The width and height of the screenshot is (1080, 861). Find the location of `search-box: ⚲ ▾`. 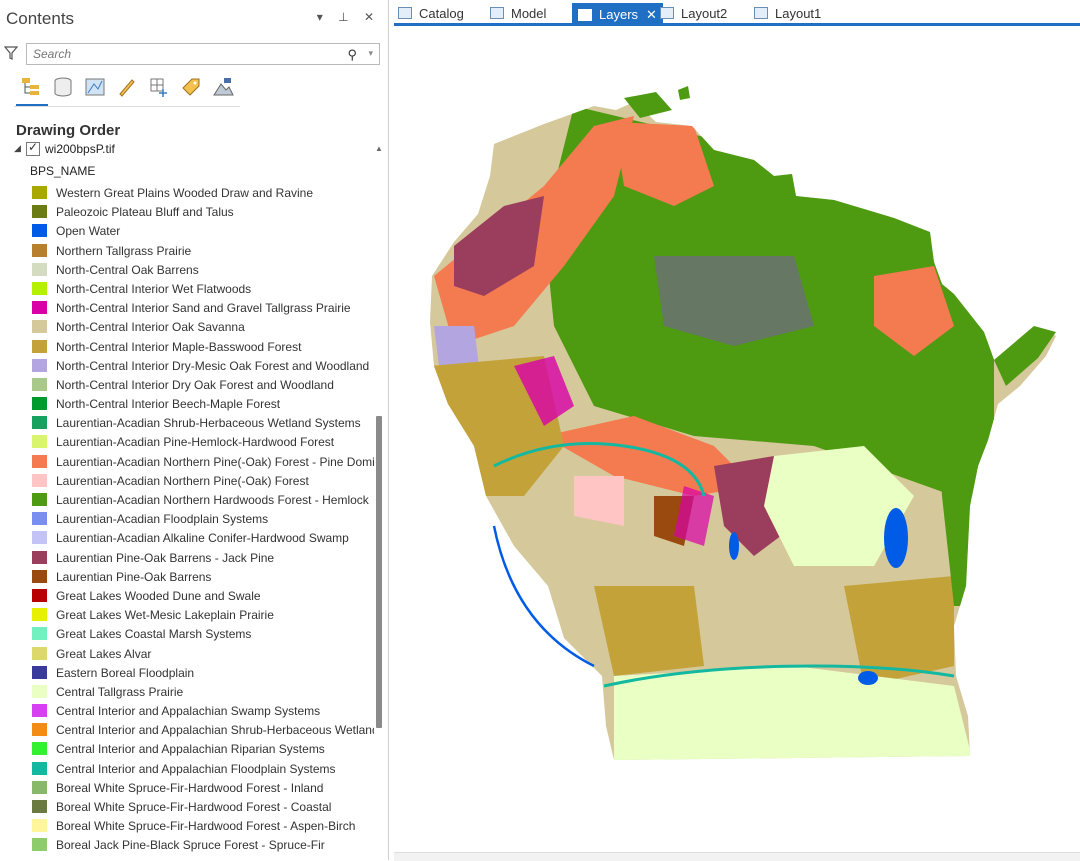

search-box: ⚲ ▾ is located at coordinates (203, 54).